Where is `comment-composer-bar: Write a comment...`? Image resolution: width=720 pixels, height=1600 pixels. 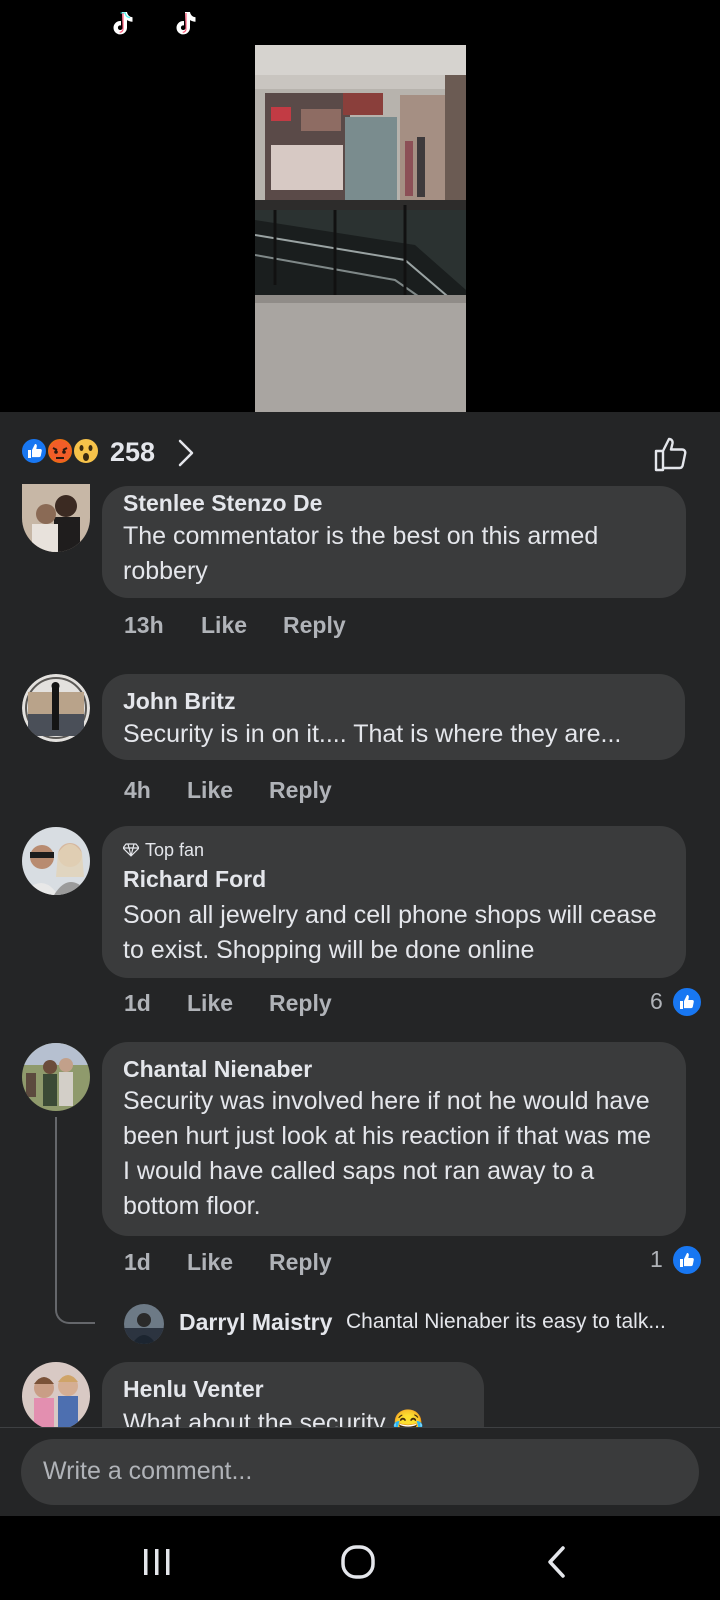 comment-composer-bar: Write a comment... is located at coordinates (360, 1472).